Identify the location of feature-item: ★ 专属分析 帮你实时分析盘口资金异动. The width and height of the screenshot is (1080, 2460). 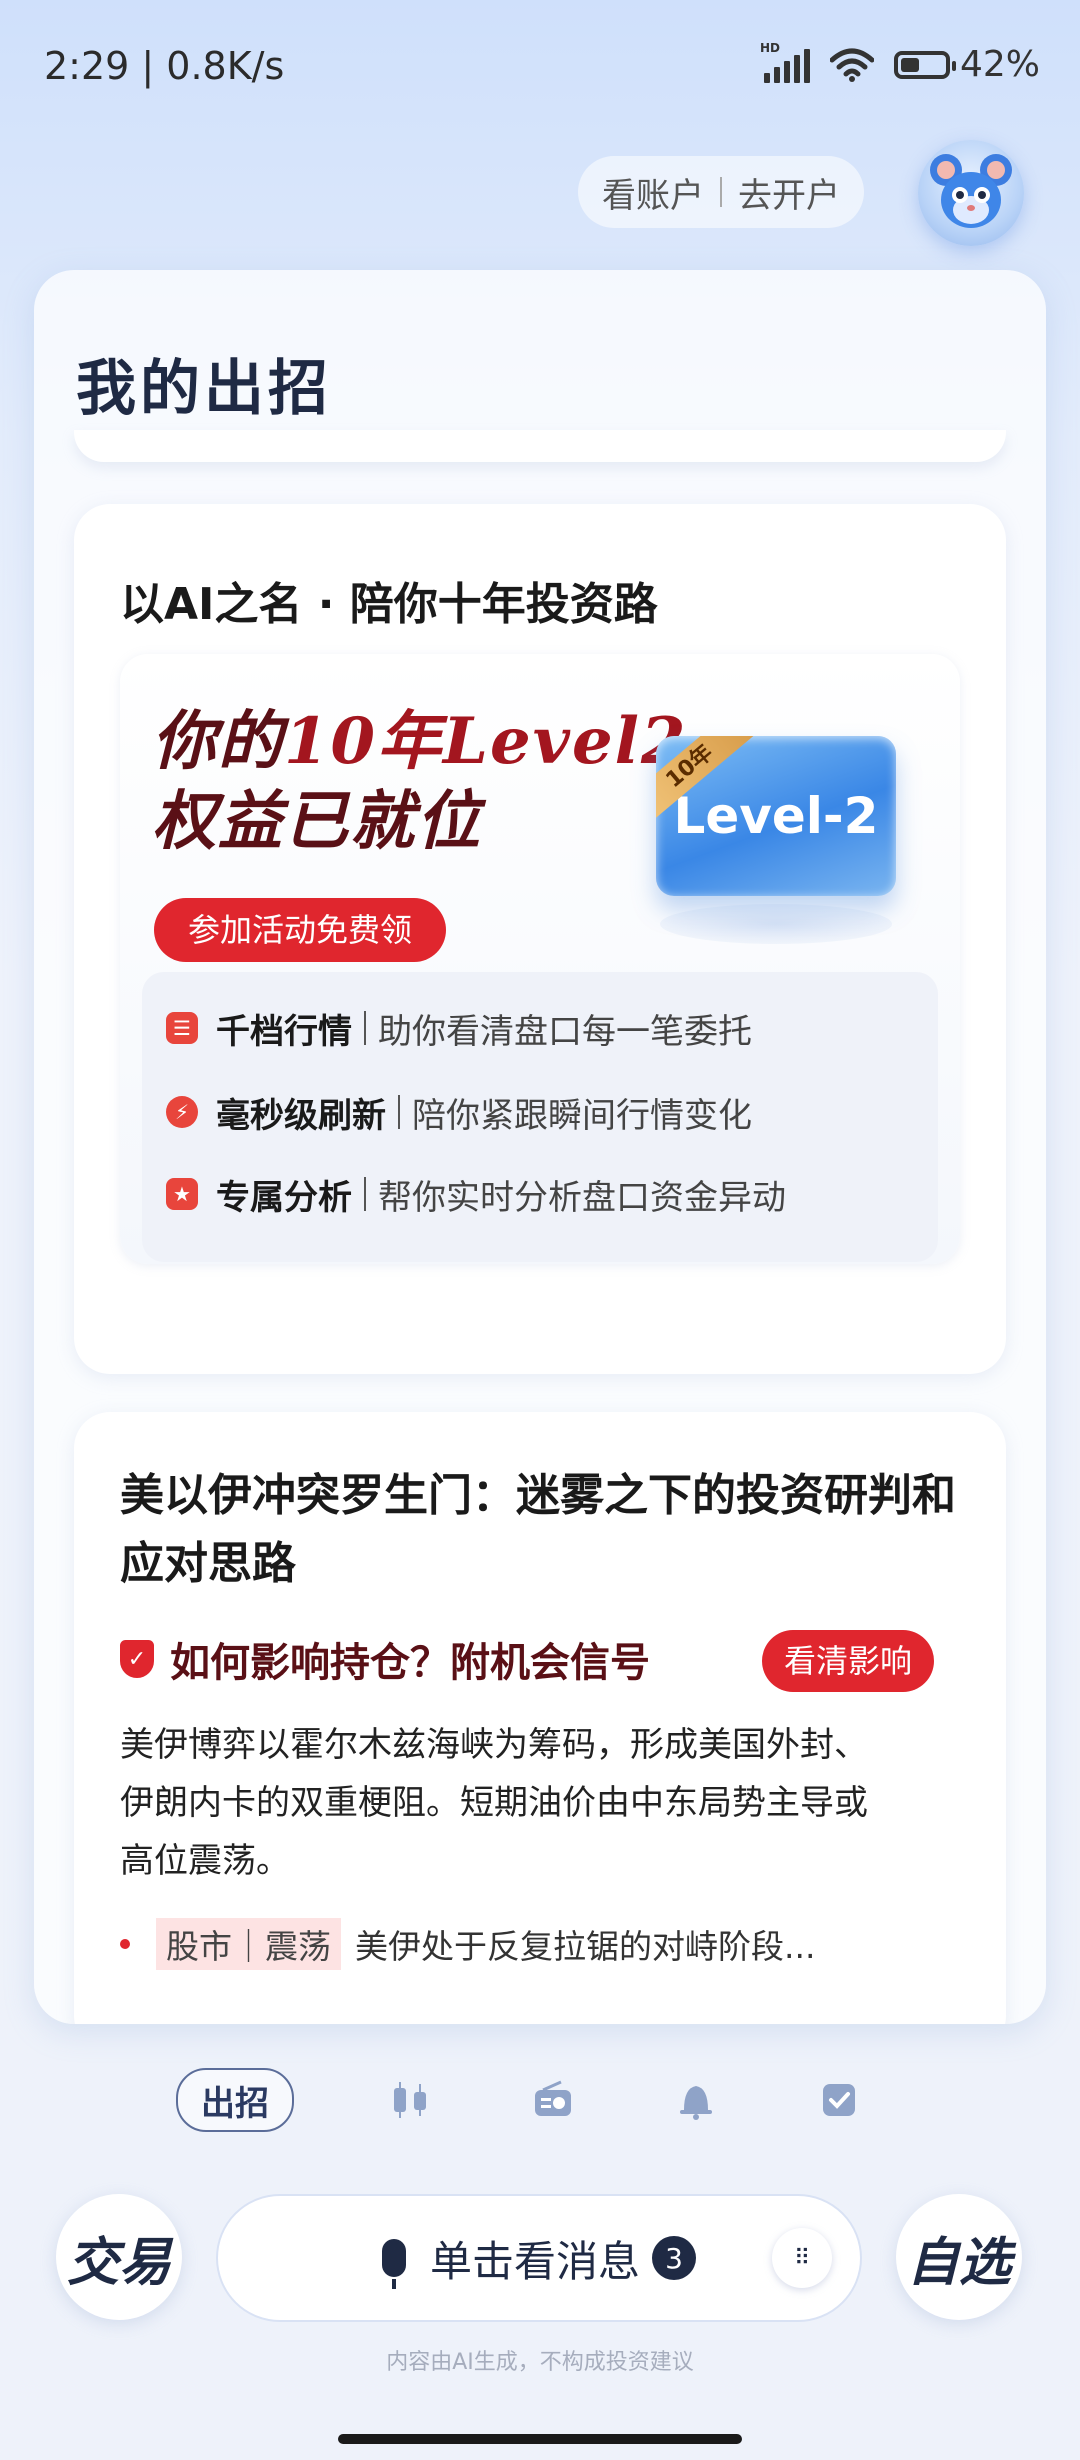
(476, 1194).